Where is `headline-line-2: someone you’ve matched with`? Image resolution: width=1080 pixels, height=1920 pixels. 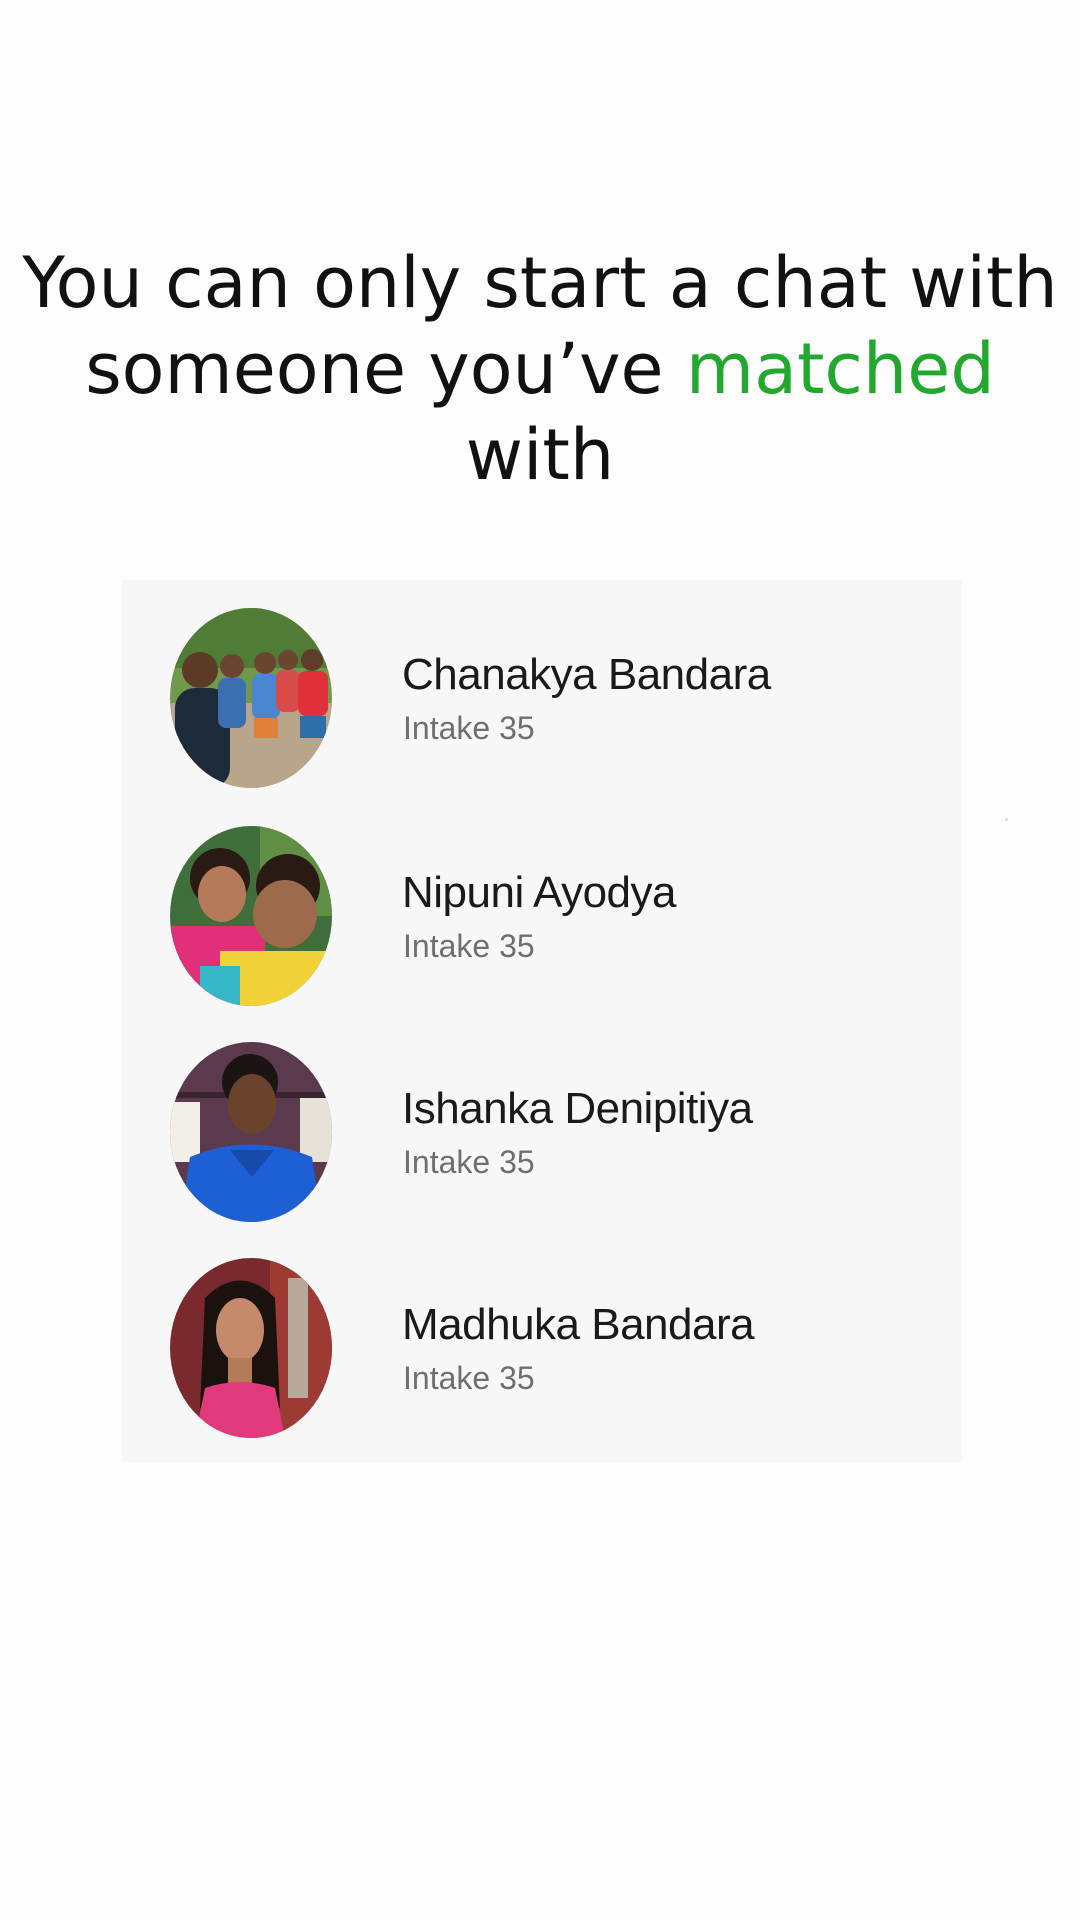 headline-line-2: someone you’ve matched with is located at coordinates (540, 412).